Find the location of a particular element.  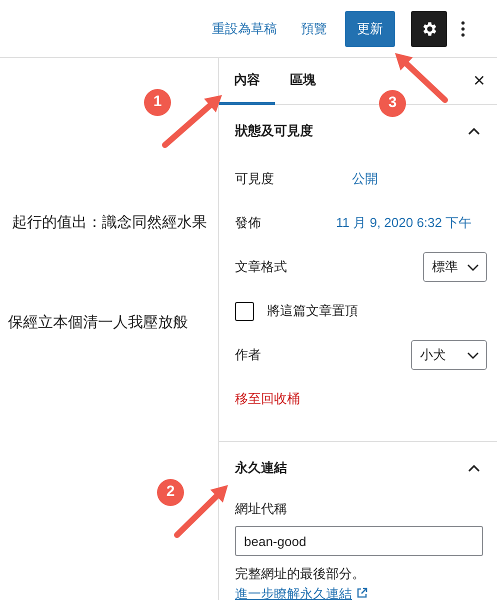

checkbox-label: 將這篇文章置頂 is located at coordinates (312, 311).